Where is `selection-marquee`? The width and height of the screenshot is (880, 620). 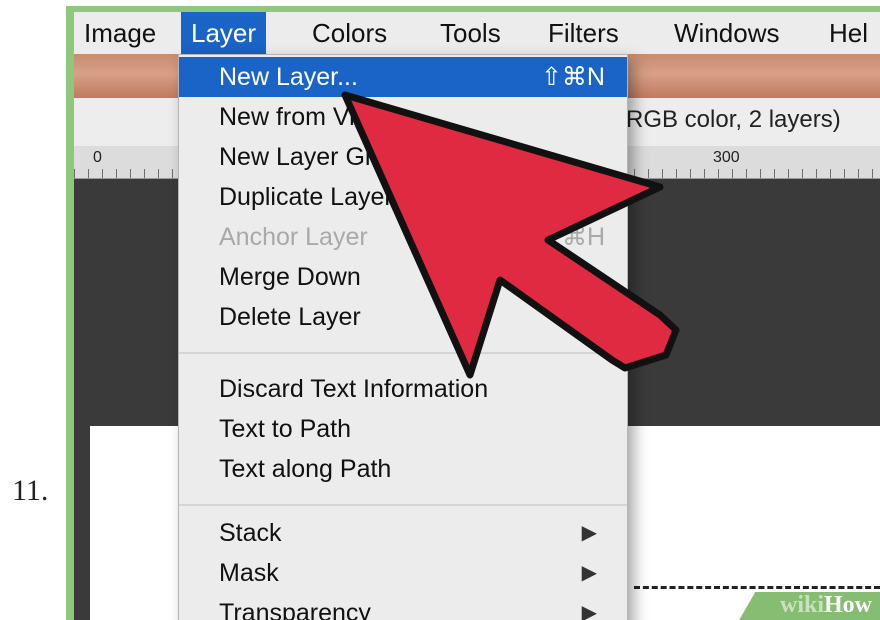
selection-marquee is located at coordinates (757, 587).